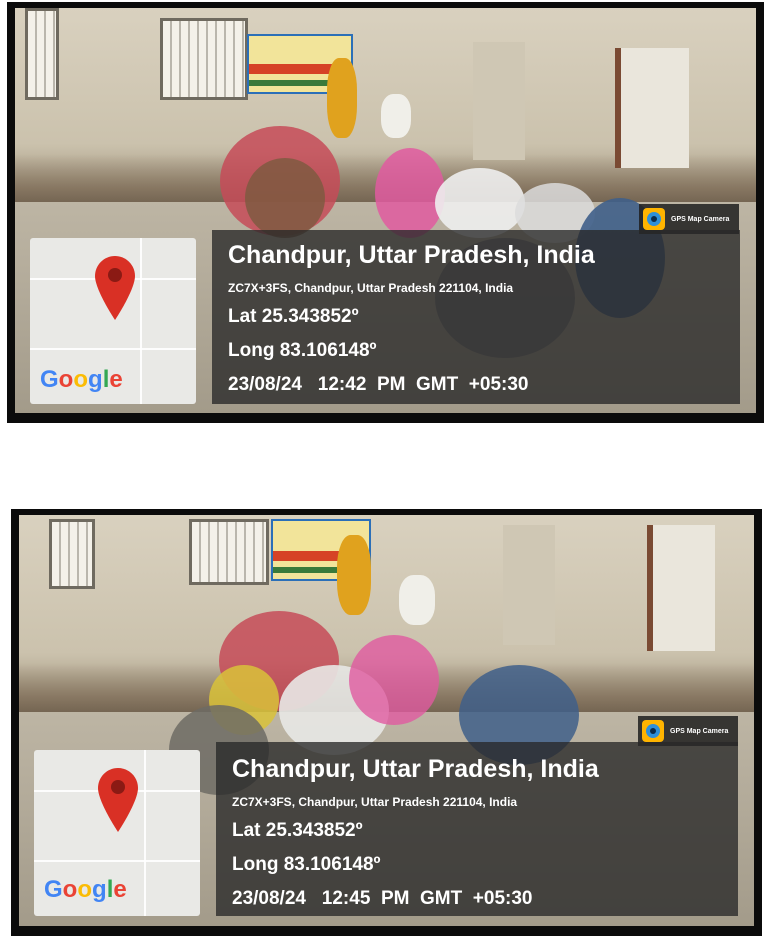 The height and width of the screenshot is (943, 768). What do you see at coordinates (378, 384) in the screenshot?
I see `datetime-text: 23/08/24 12:42 PM GMT +05:30` at bounding box center [378, 384].